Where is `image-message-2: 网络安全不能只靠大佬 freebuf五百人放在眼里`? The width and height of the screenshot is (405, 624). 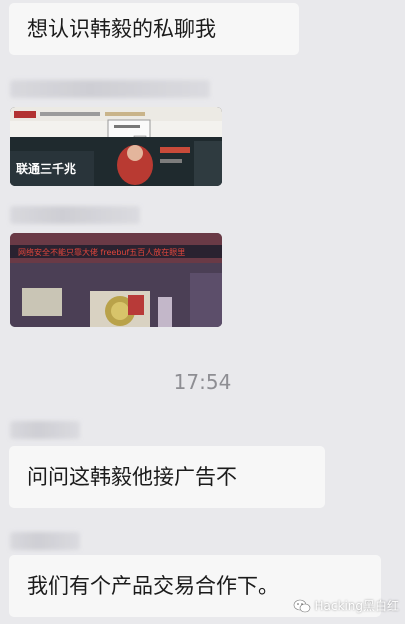 image-message-2: 网络安全不能只靠大佬 freebuf五百人放在眼里 is located at coordinates (116, 280).